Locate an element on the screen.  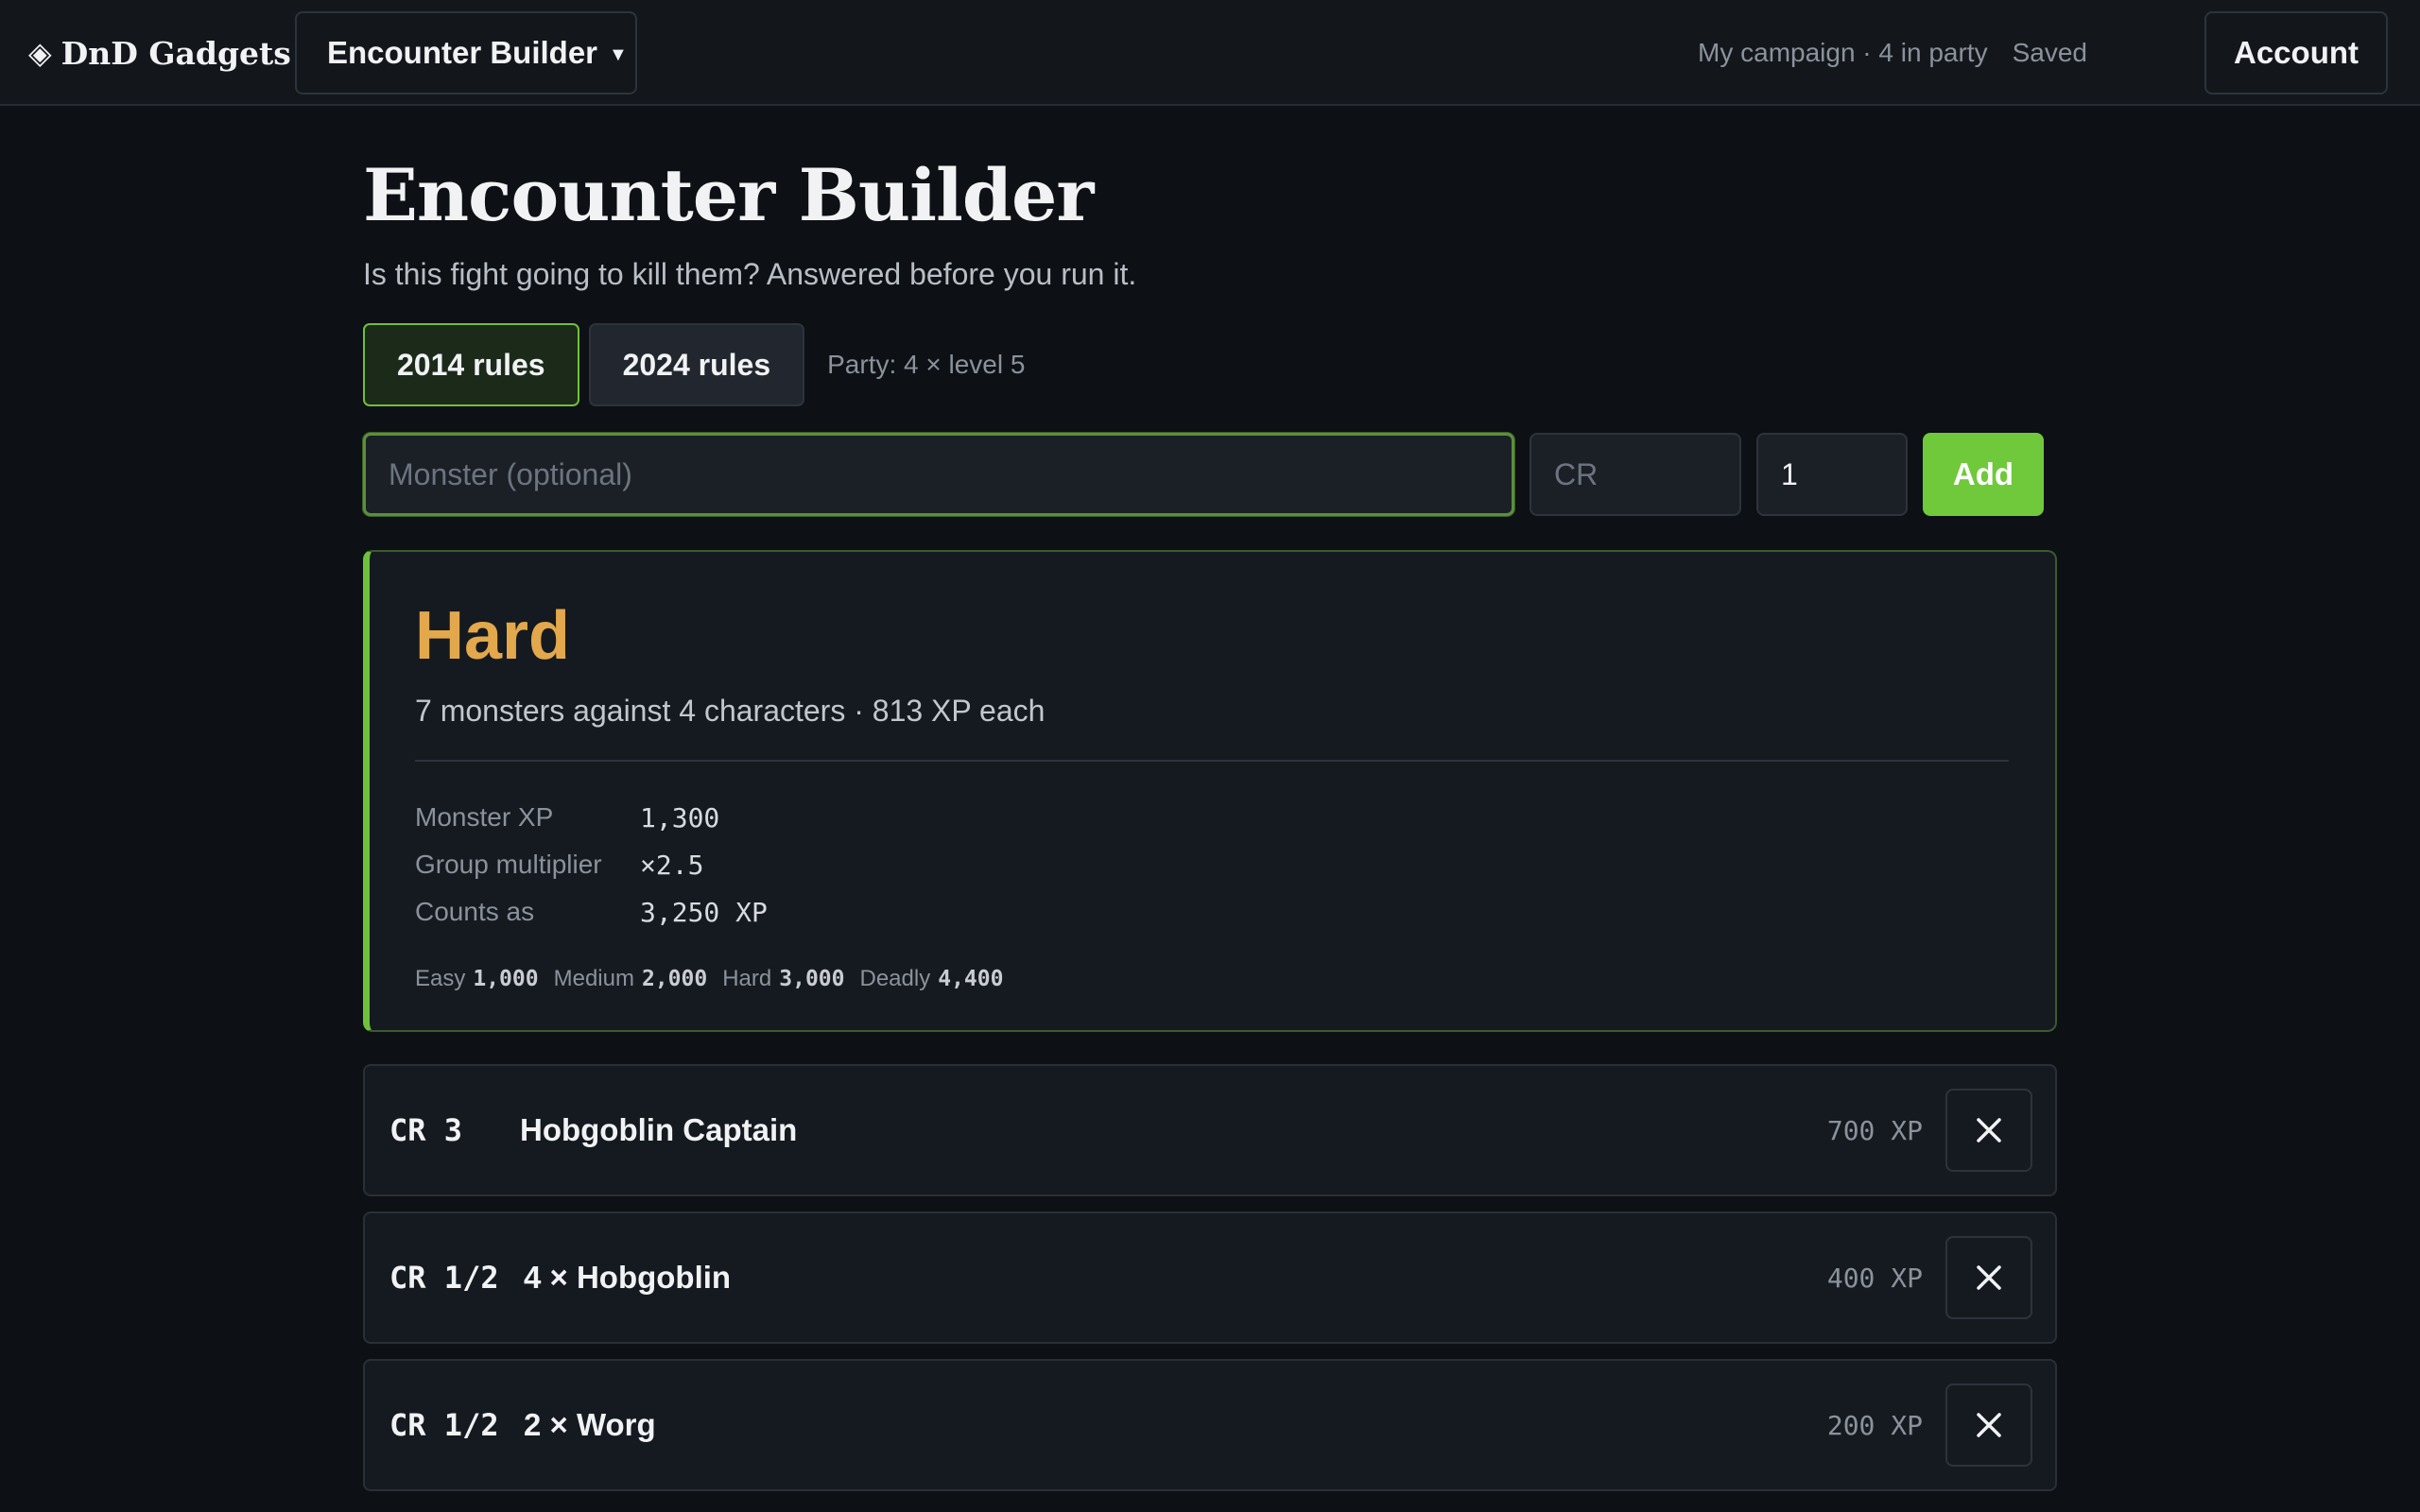
stat-label: Monster XP is located at coordinates (484, 817).